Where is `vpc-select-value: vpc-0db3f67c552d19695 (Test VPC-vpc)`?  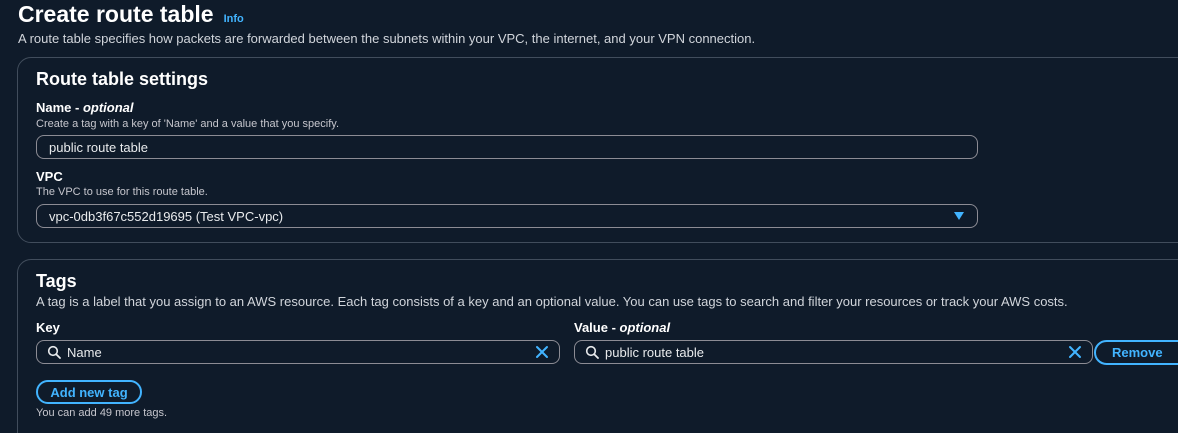 vpc-select-value: vpc-0db3f67c552d19695 (Test VPC-vpc) is located at coordinates (166, 216).